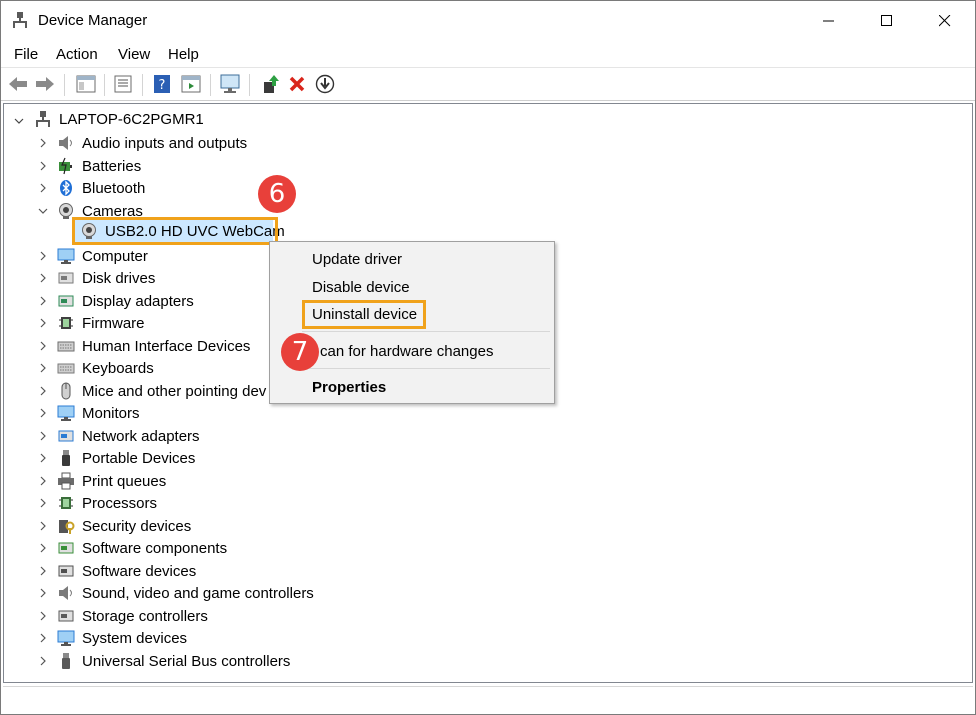 The width and height of the screenshot is (976, 715). What do you see at coordinates (111, 166) in the screenshot?
I see `category-label: Batteries` at bounding box center [111, 166].